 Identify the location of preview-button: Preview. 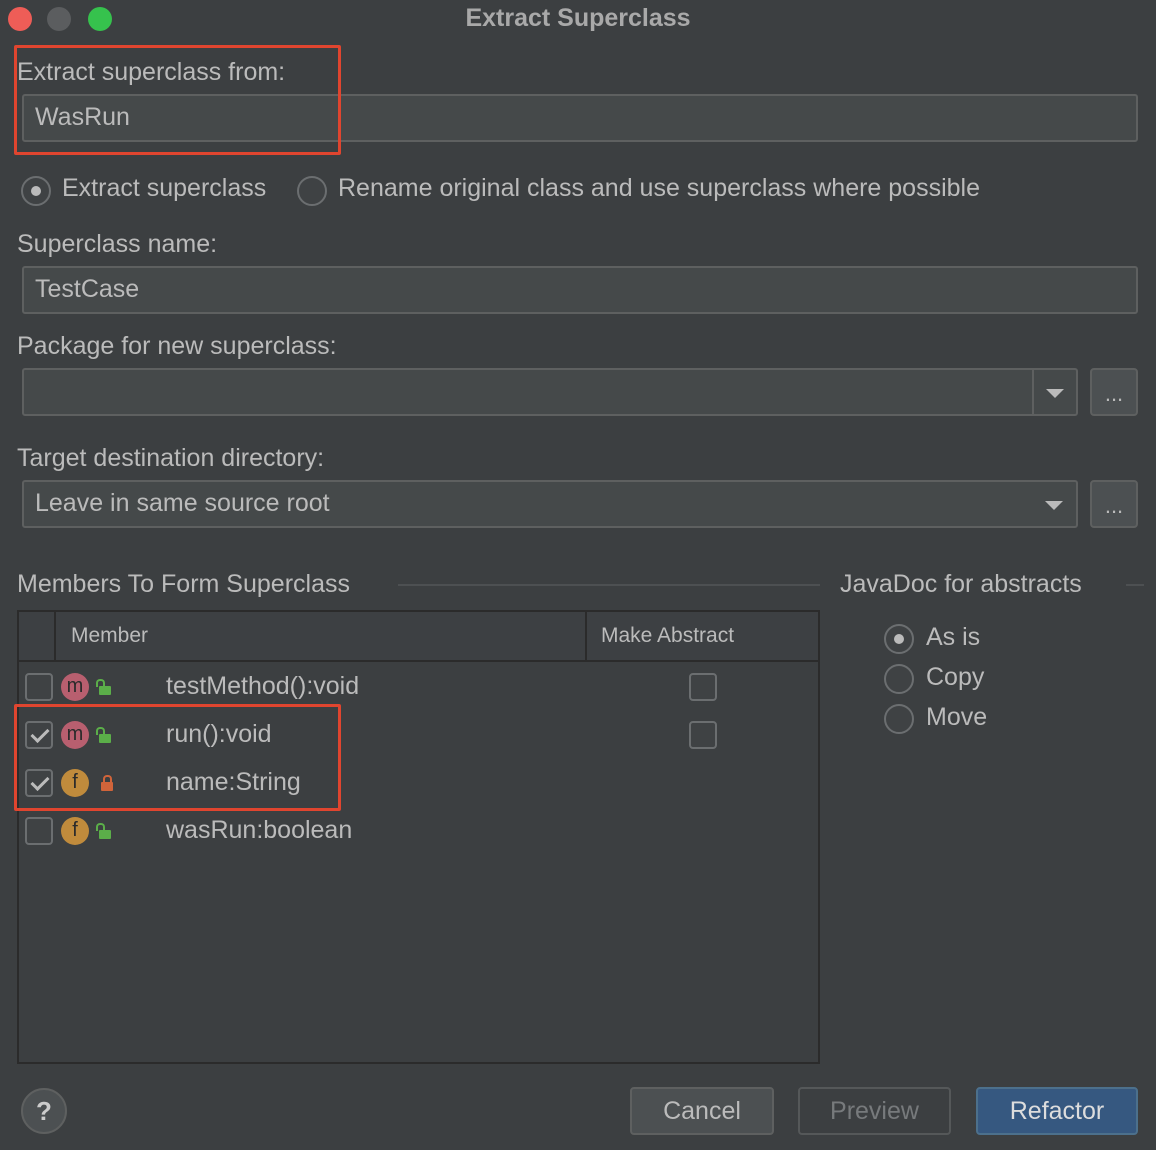
(874, 1111).